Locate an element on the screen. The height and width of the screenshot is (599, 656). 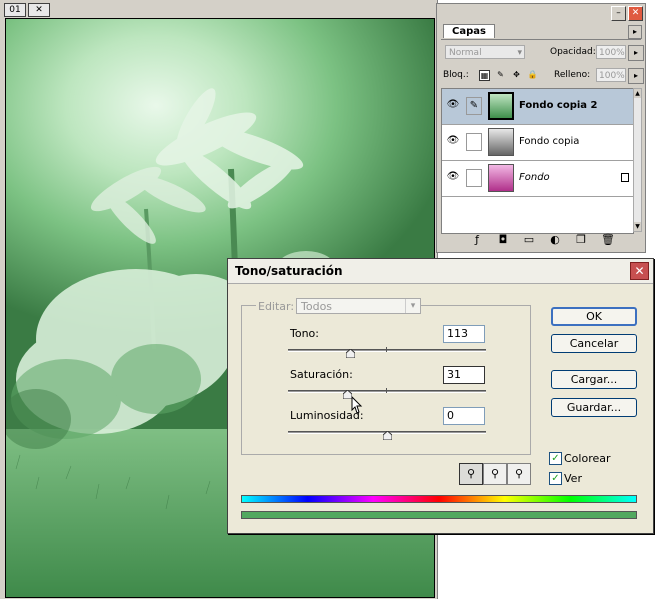
layer-row-fondo: 👁 Fondo is located at coordinates (537, 179).